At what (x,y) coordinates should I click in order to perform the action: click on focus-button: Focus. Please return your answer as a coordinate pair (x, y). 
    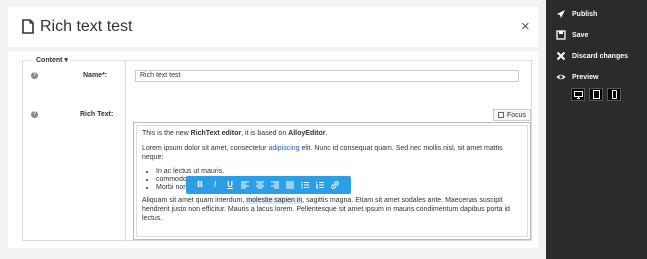
    Looking at the image, I should click on (512, 115).